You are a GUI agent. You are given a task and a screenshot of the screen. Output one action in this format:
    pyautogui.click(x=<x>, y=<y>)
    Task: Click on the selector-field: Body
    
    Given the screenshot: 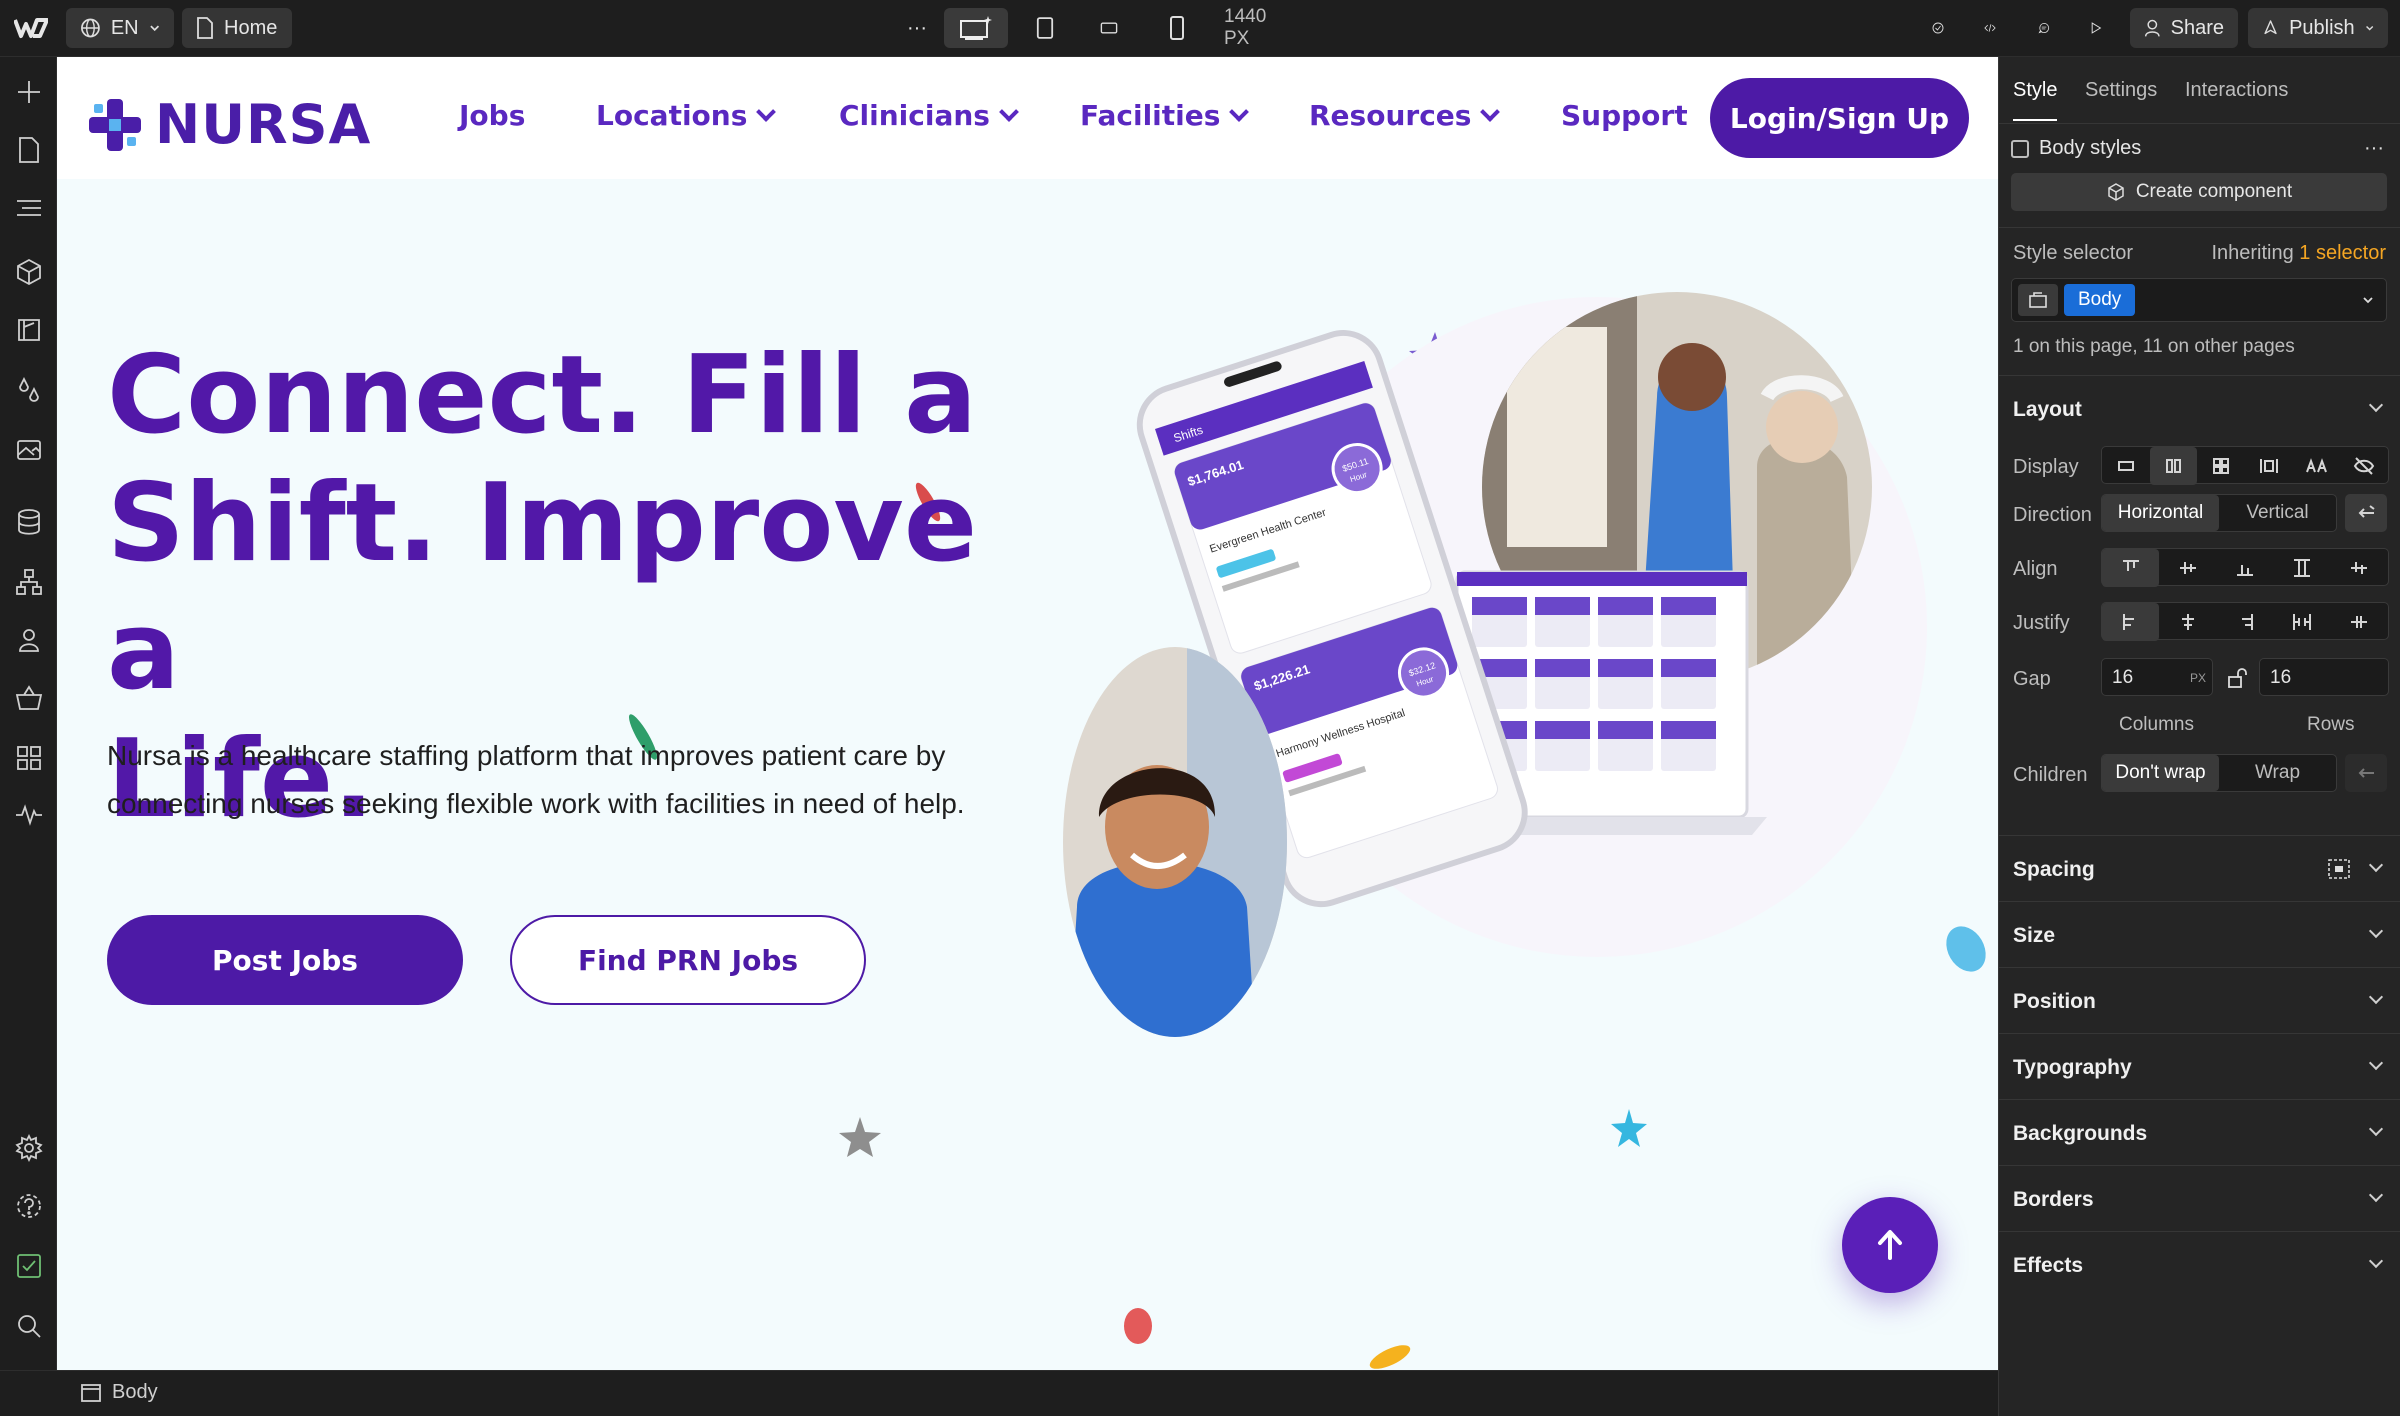 What is the action you would take?
    pyautogui.click(x=2199, y=300)
    